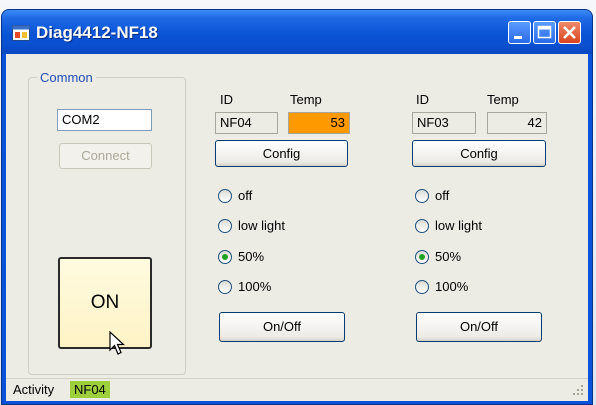  Describe the element at coordinates (251, 256) in the screenshot. I see `device1-radio-50-label: 50%` at that location.